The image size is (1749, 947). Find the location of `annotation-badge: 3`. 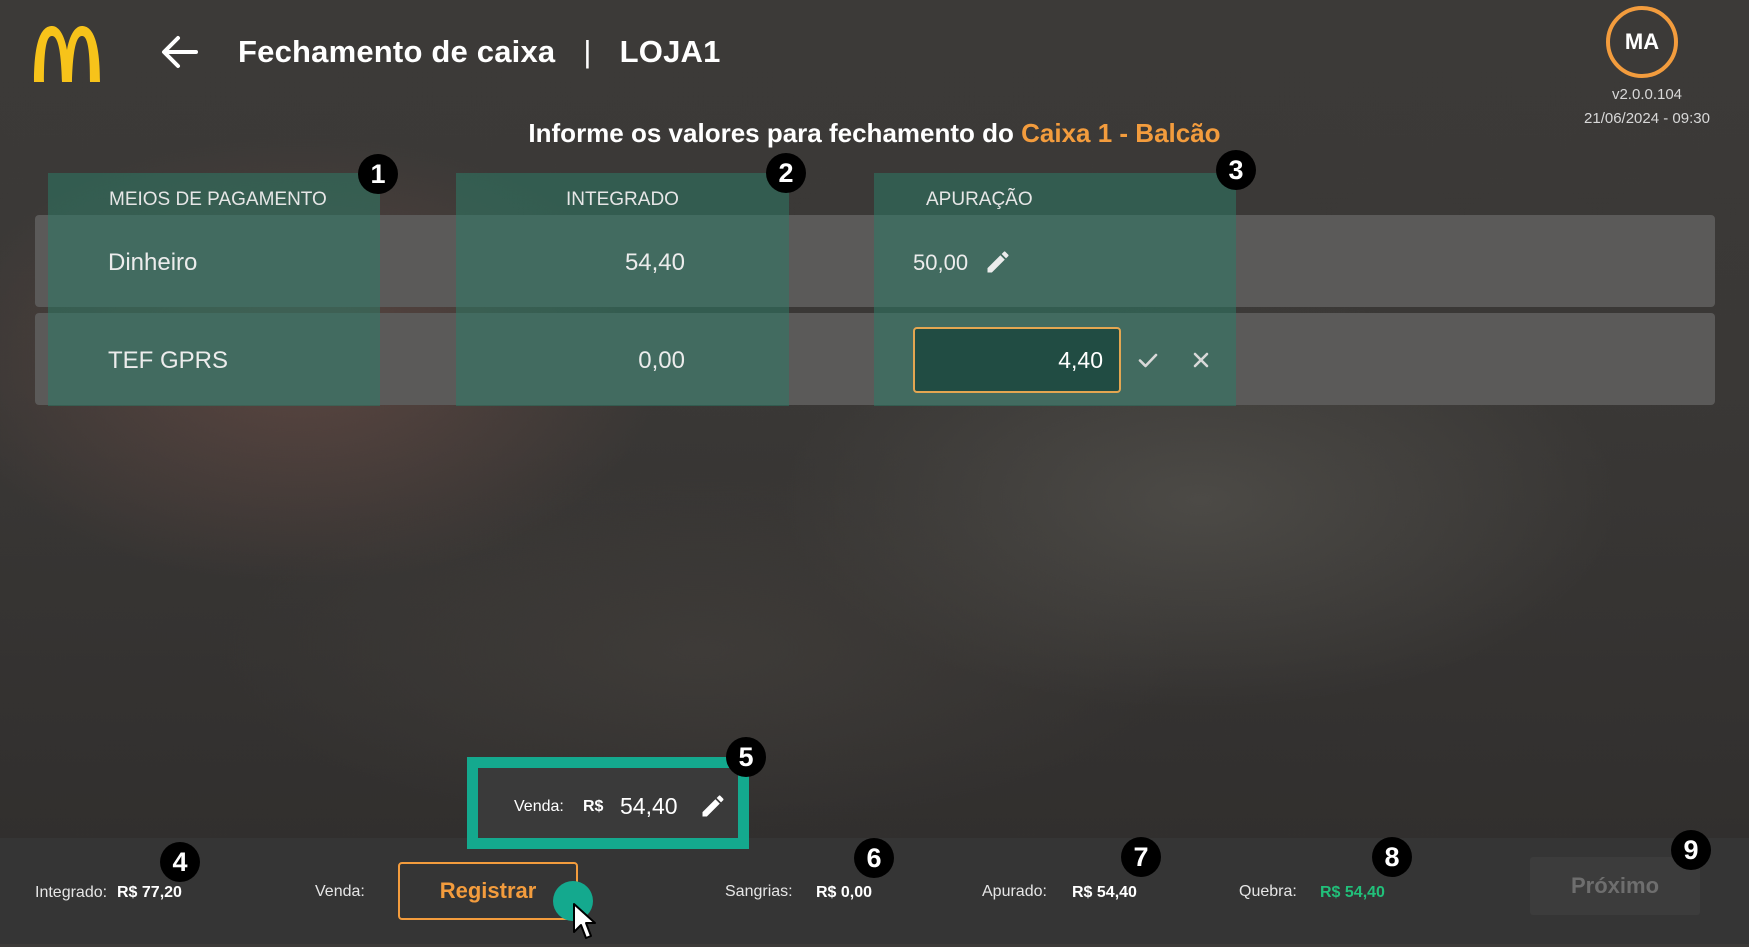

annotation-badge: 3 is located at coordinates (1236, 170).